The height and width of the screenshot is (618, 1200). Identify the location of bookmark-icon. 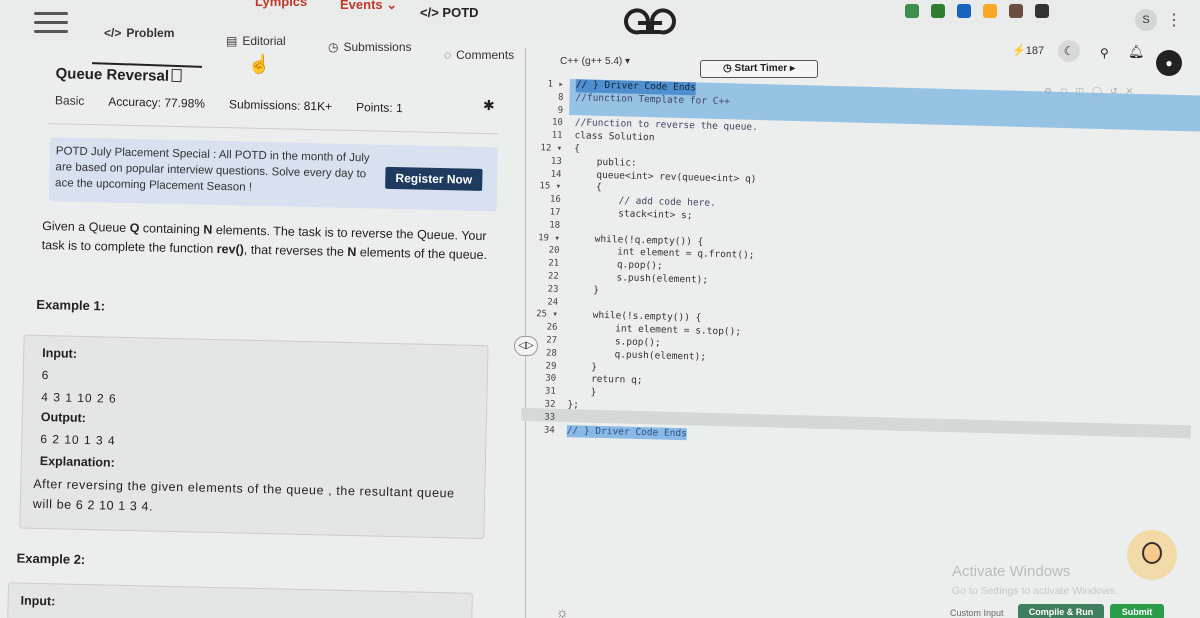
(177, 75).